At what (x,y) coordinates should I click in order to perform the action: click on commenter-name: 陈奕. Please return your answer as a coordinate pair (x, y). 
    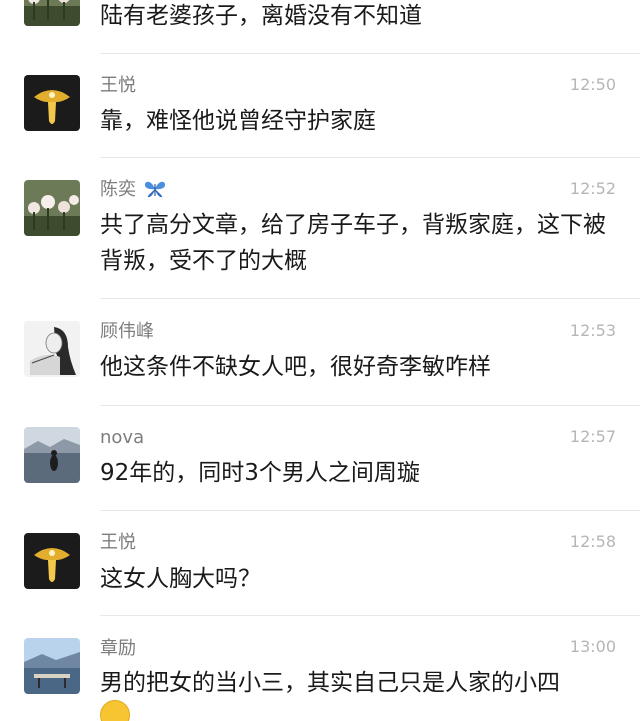
    Looking at the image, I should click on (133, 190).